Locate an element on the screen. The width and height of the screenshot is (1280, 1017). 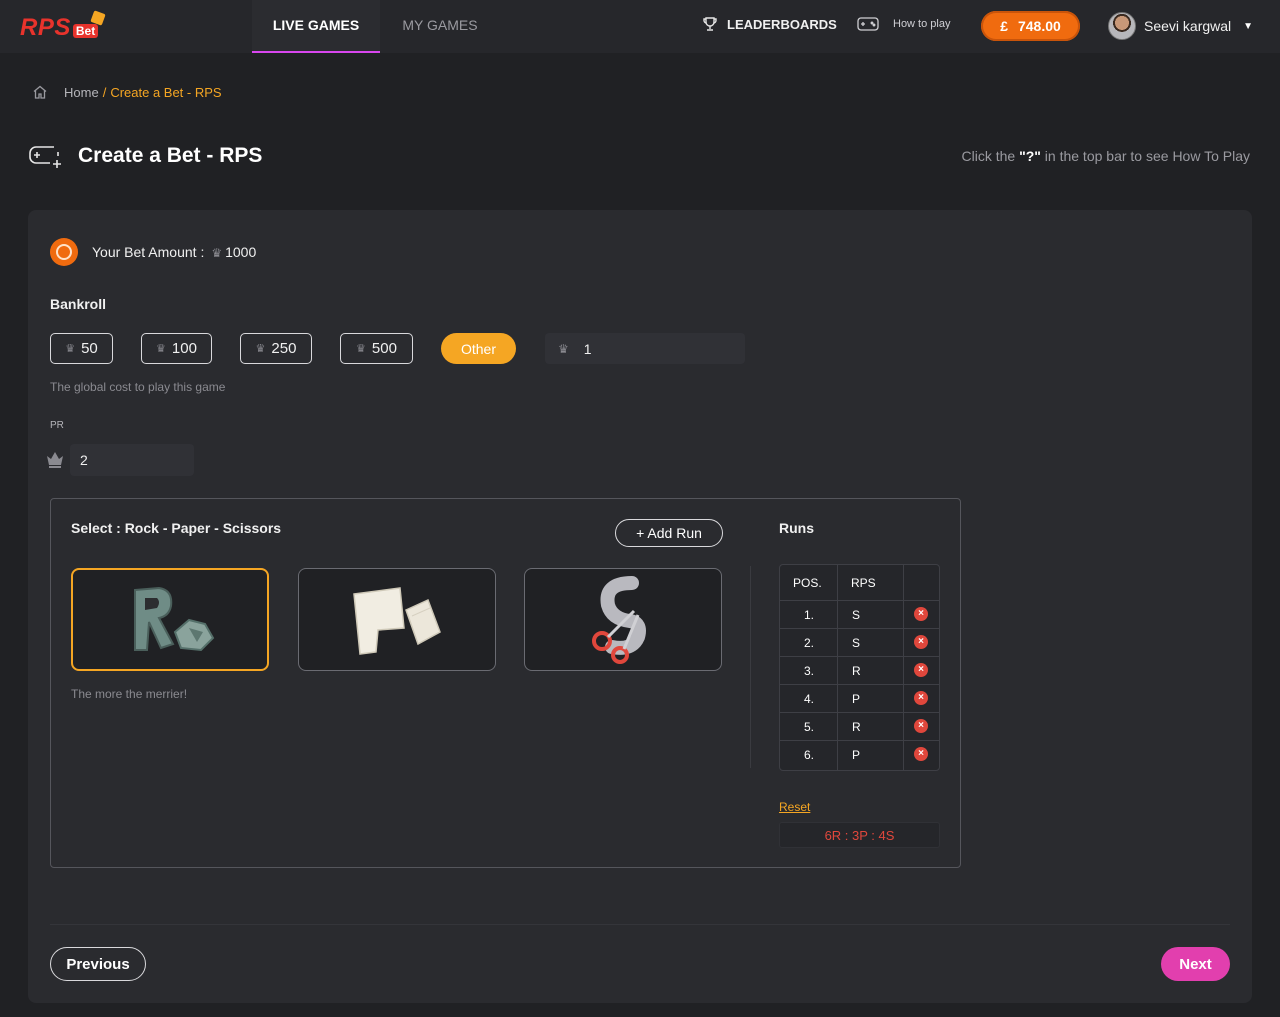
tab-my-games: MY GAMES is located at coordinates (440, 26).